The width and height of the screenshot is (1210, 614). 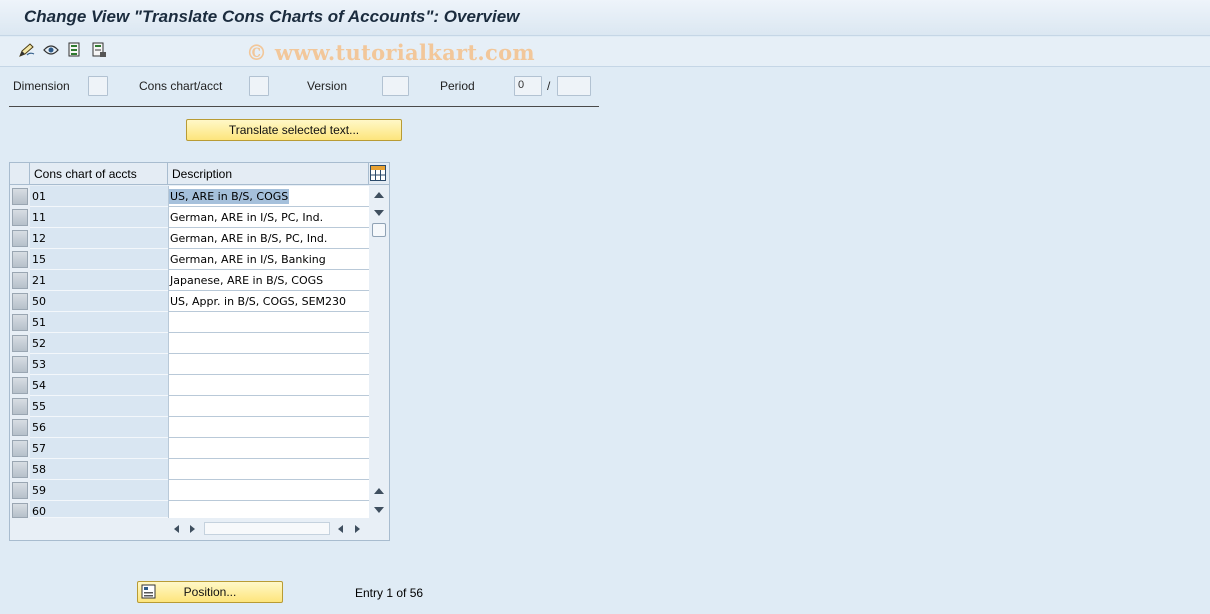 I want to click on horizontal-scrollbar, so click(x=268, y=529).